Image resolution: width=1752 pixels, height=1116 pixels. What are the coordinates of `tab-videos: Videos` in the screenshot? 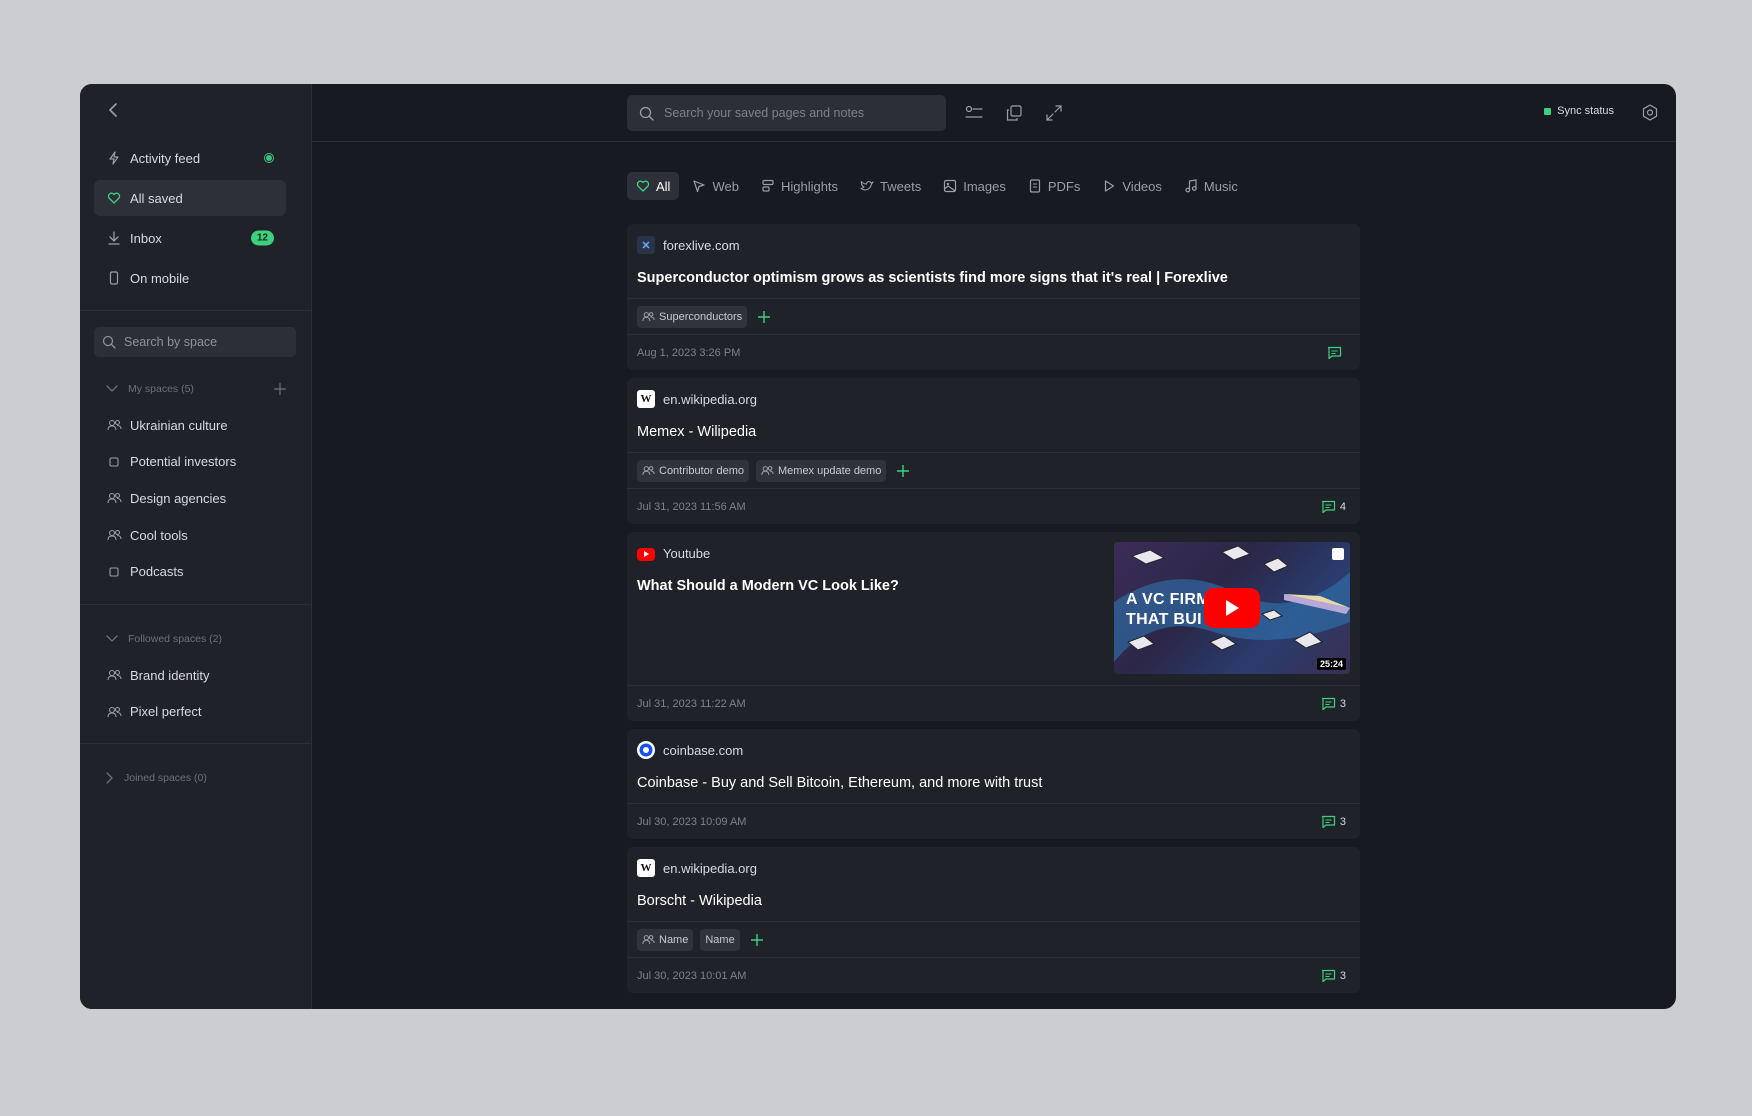 It's located at (1132, 186).